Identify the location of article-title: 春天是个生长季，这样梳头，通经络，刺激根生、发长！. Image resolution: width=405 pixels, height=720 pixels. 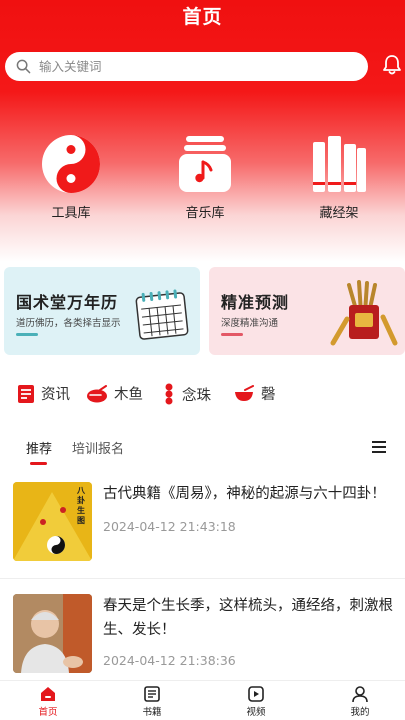
(248, 618).